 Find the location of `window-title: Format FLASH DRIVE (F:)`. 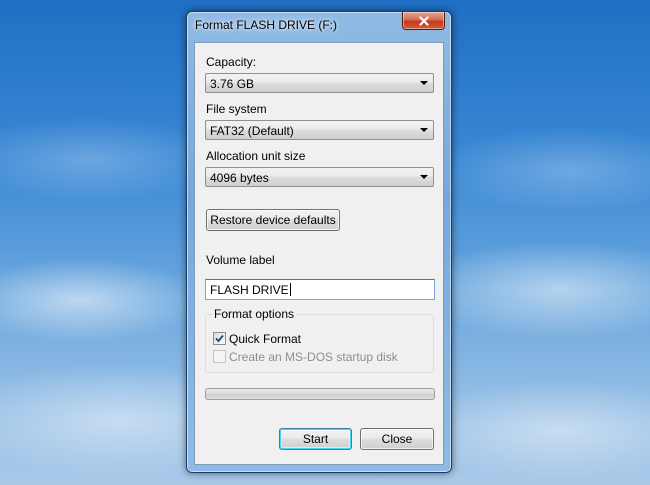

window-title: Format FLASH DRIVE (F:) is located at coordinates (266, 25).